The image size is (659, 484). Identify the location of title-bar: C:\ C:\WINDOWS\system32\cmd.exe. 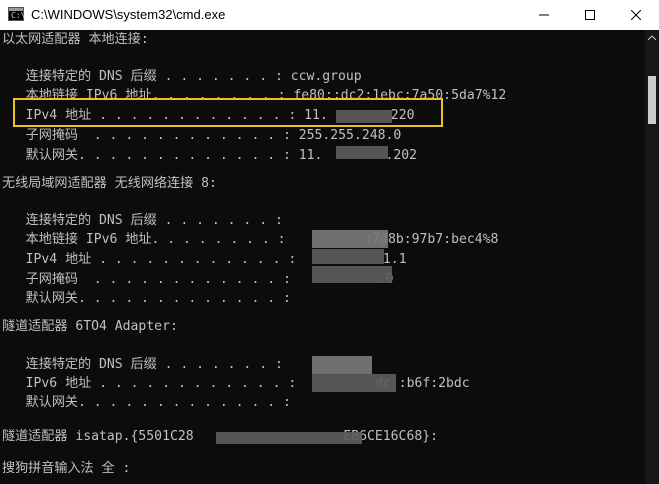
(329, 15).